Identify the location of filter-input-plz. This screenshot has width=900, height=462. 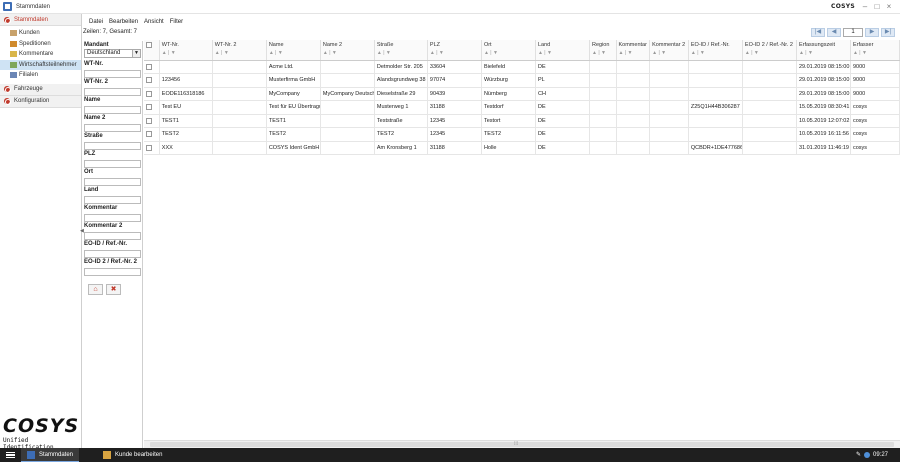
(112, 164).